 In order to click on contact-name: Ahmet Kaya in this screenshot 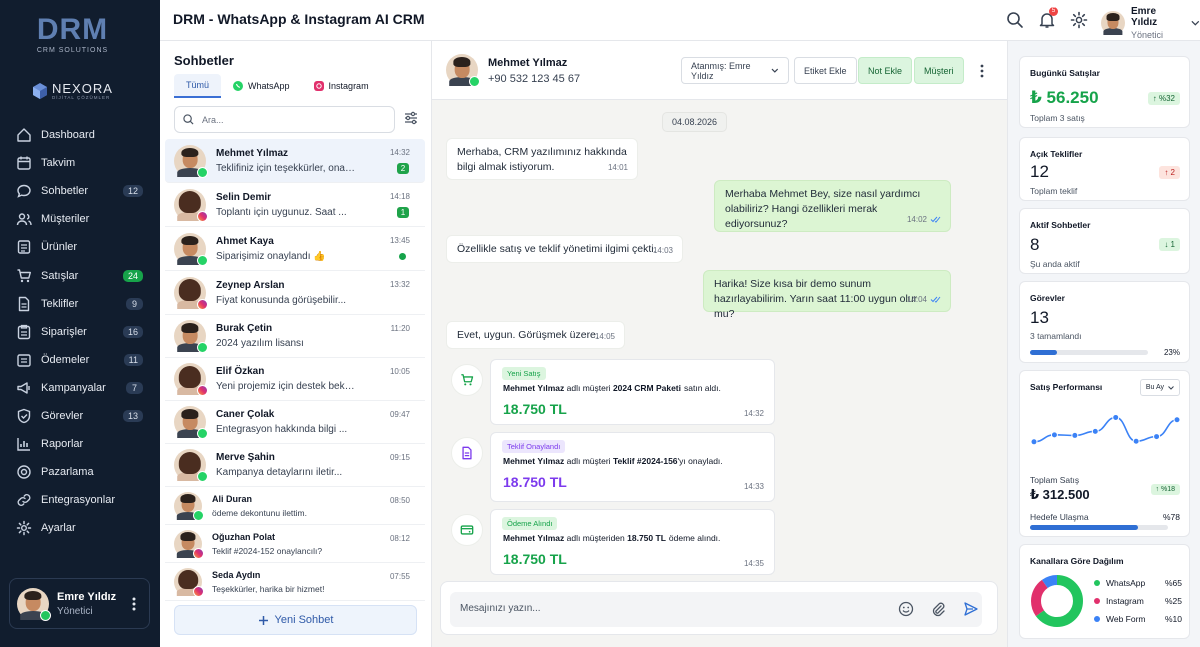, I will do `click(245, 241)`.